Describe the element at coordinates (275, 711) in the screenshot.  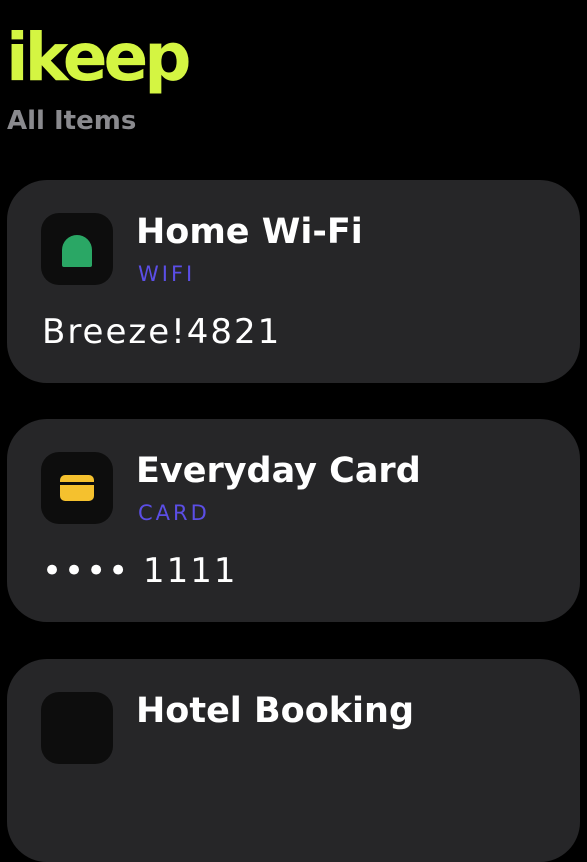
I see `item-title: Hotel Booking` at that location.